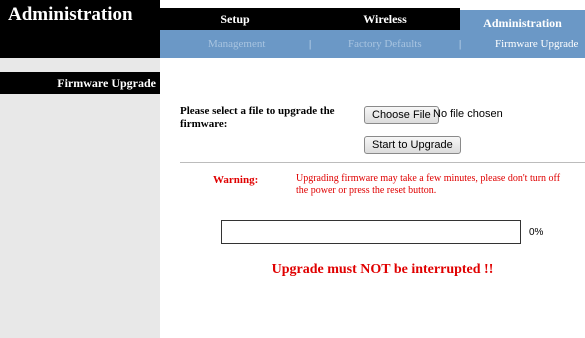 The height and width of the screenshot is (338, 585). Describe the element at coordinates (382, 162) in the screenshot. I see `section-divider` at that location.